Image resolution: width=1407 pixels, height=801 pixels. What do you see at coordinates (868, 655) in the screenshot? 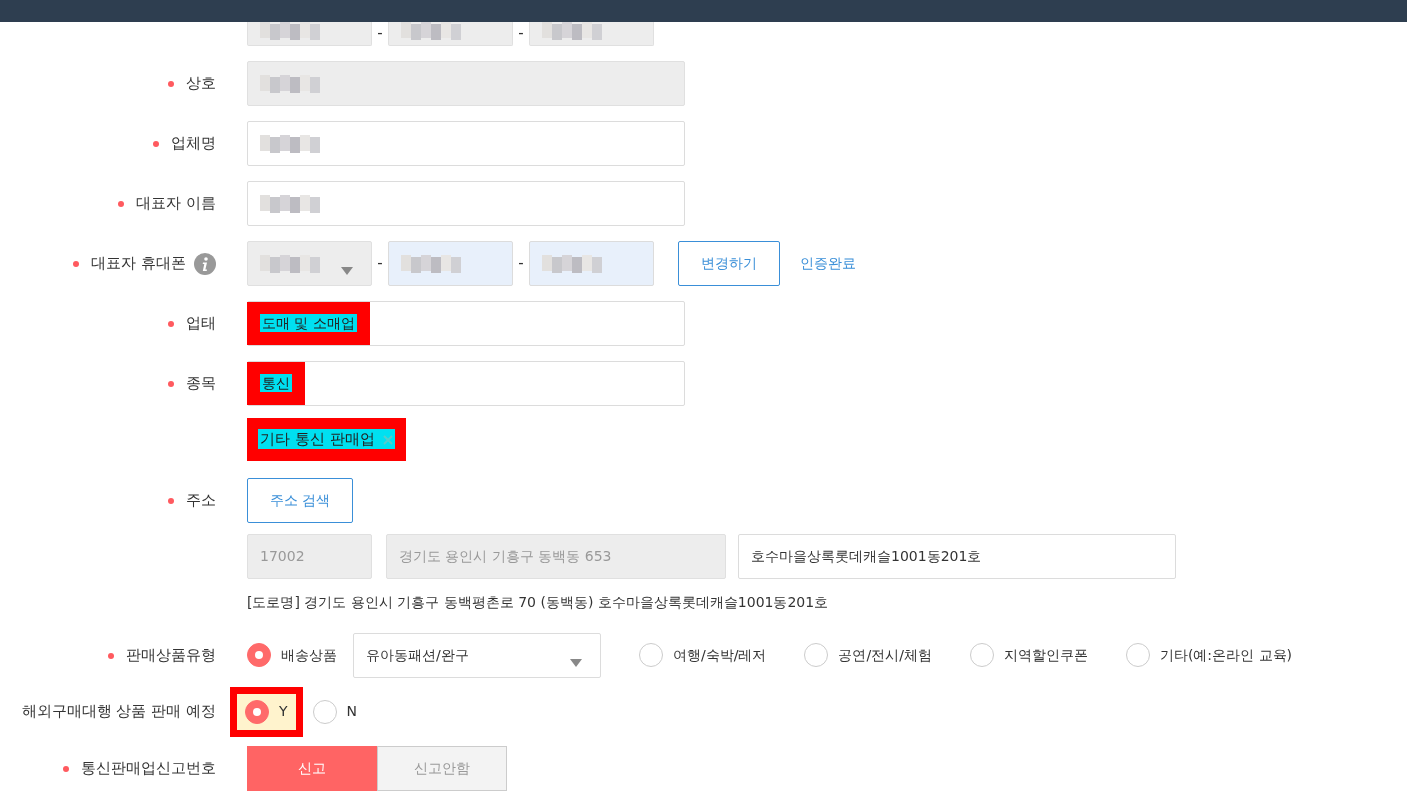
I see `radio-option: 공연/전시/체험` at bounding box center [868, 655].